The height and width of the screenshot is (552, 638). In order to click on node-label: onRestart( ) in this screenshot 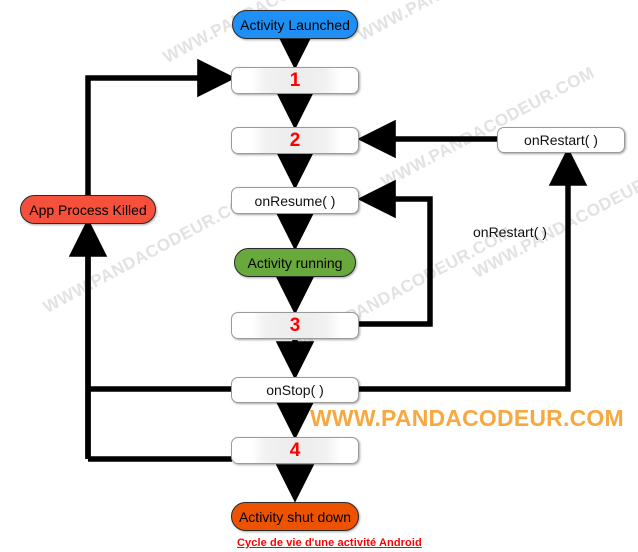, I will do `click(561, 140)`.